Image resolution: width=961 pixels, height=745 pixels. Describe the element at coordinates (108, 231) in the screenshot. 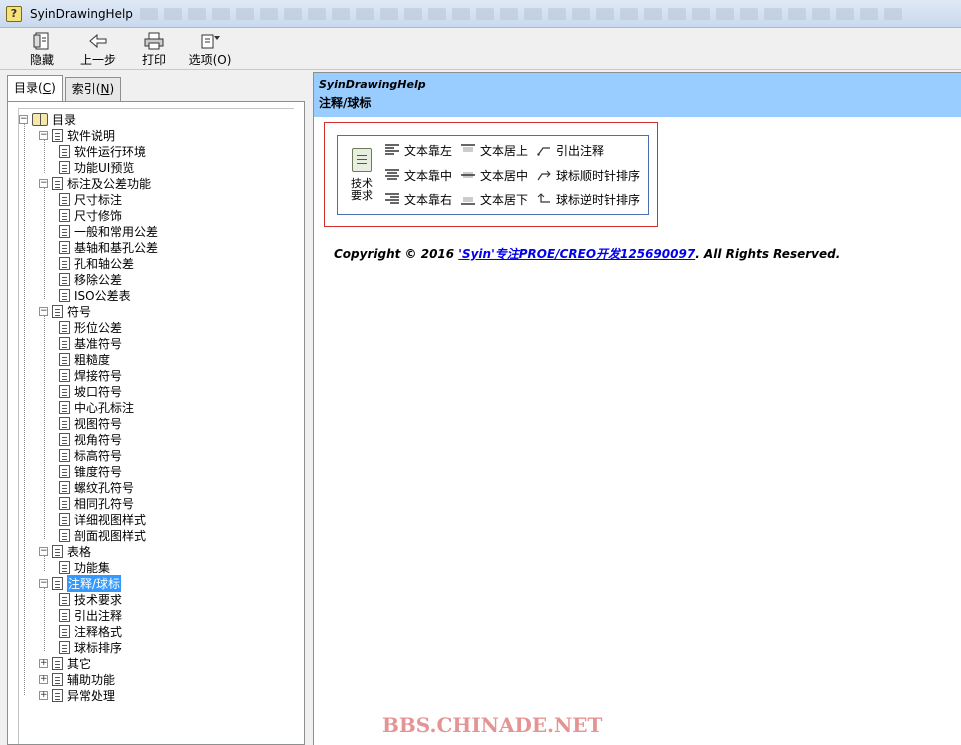

I see `tree-item: 一般和常用公差` at that location.